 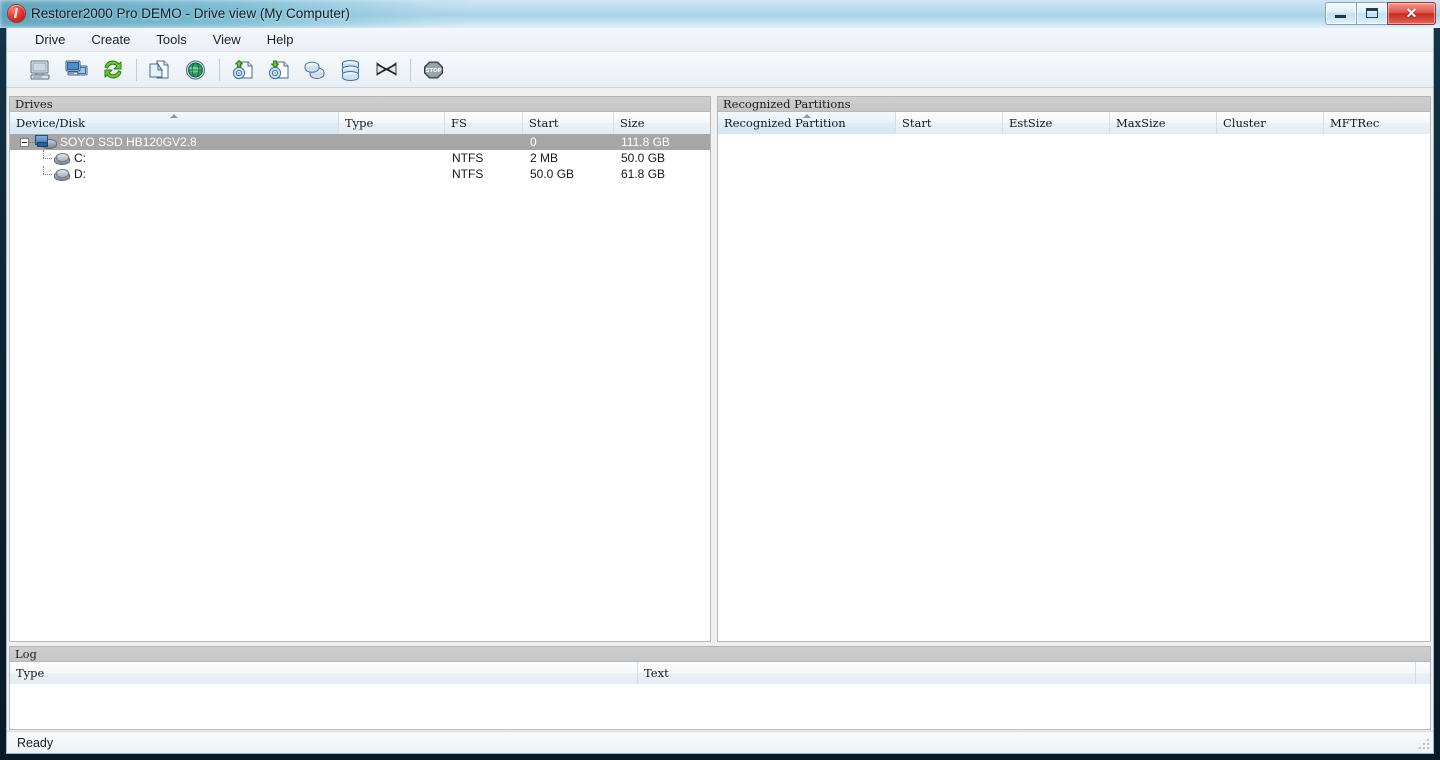 I want to click on status-text: Ready, so click(x=35, y=743).